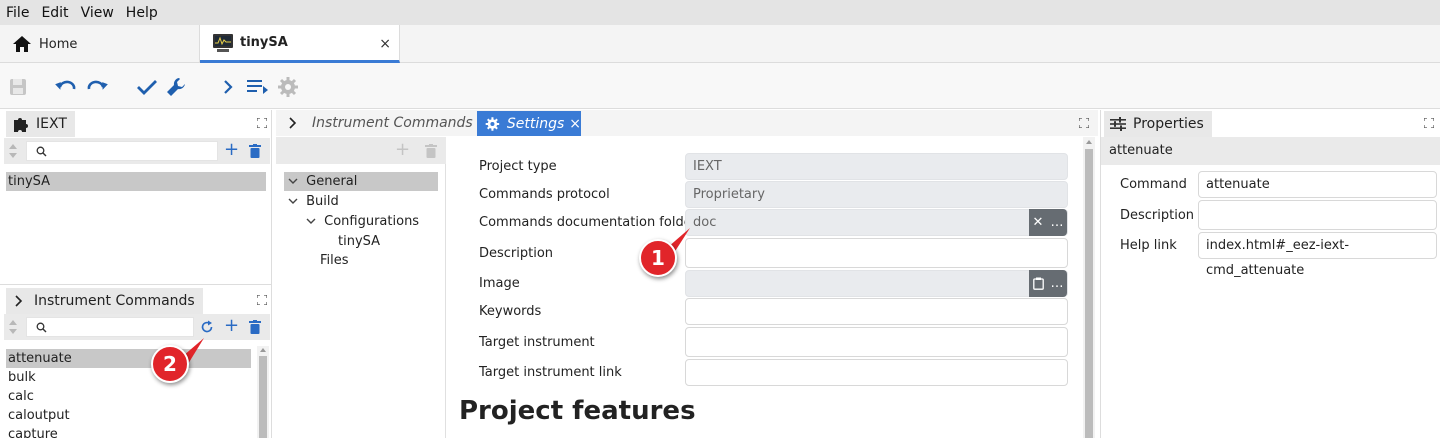  What do you see at coordinates (380, 123) in the screenshot?
I see `tab-instrument-commands: Instrument Commands` at bounding box center [380, 123].